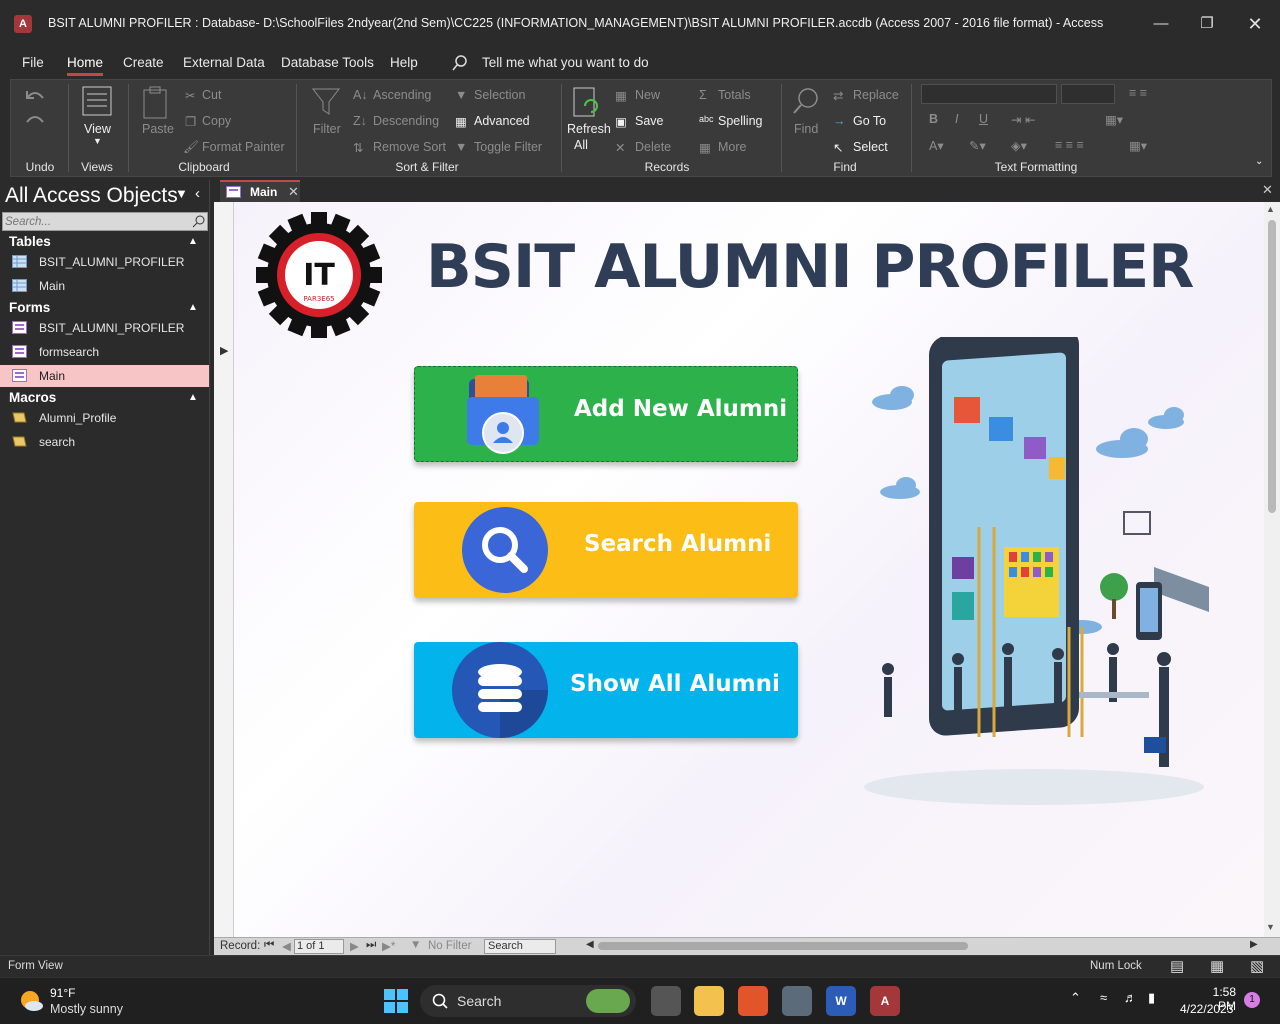 Image resolution: width=1280 pixels, height=1024 pixels. Describe the element at coordinates (1255, 24) in the screenshot. I see `close-window-button: ✕` at that location.